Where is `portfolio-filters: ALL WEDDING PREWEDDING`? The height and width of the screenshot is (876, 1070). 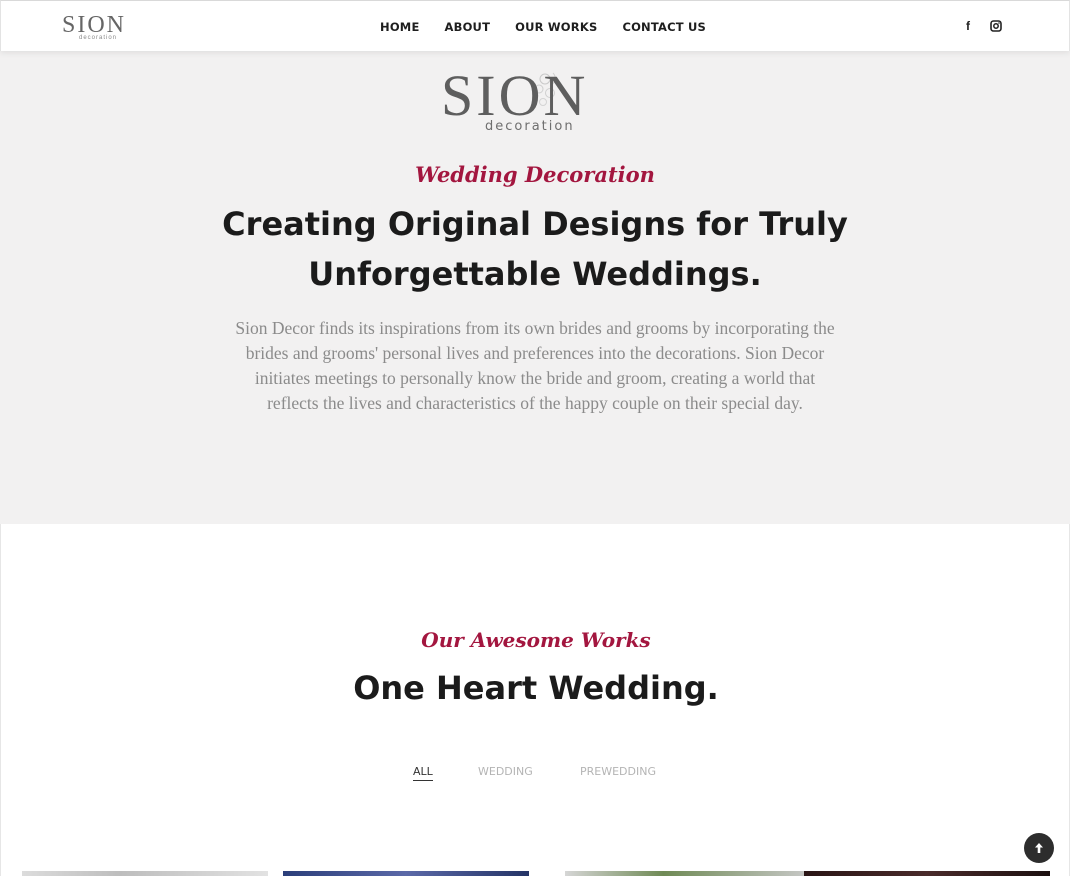
portfolio-filters: ALL WEDDING PREWEDDING is located at coordinates (535, 773).